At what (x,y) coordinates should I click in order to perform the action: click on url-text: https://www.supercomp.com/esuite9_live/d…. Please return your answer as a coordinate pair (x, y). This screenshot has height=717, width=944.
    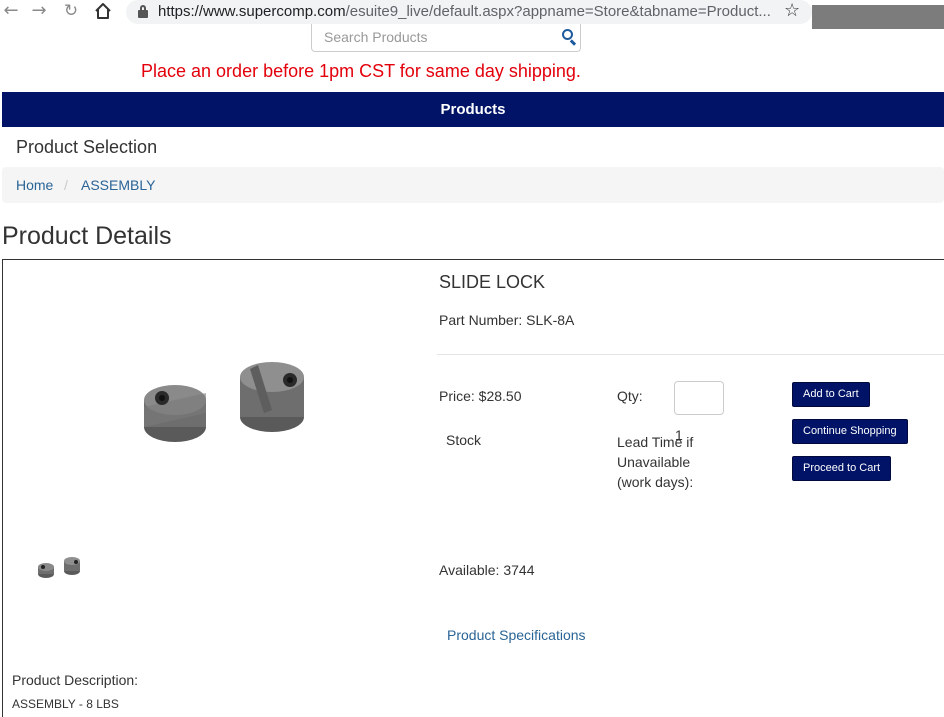
    Looking at the image, I should click on (464, 11).